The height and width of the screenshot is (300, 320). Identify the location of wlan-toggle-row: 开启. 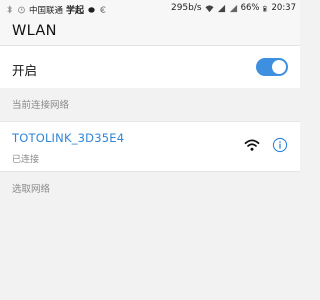
(150, 67).